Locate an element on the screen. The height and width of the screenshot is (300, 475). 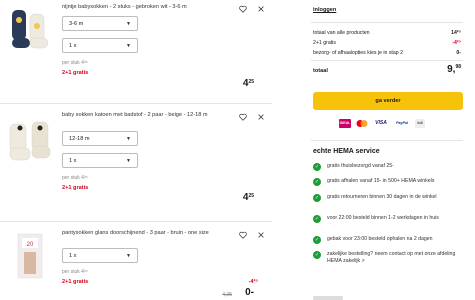
mastercard-icon is located at coordinates (362, 123).